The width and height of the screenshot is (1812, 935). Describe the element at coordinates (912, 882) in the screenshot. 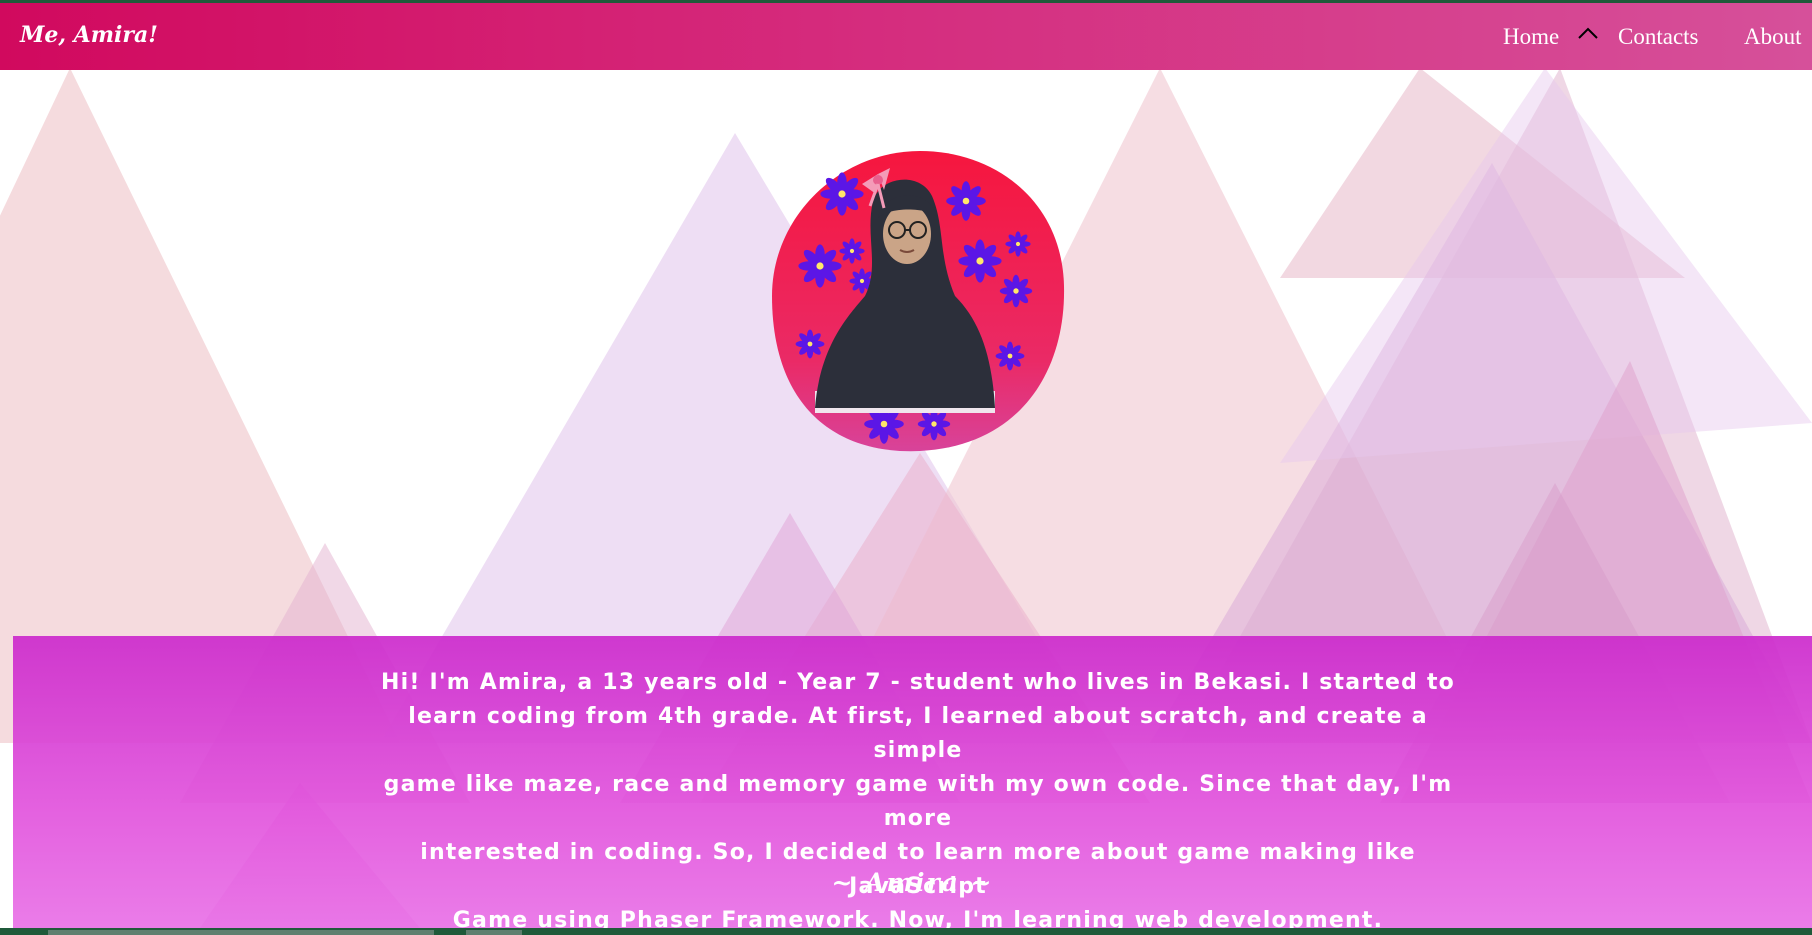

I see `signature: ~ Amira ~` at that location.